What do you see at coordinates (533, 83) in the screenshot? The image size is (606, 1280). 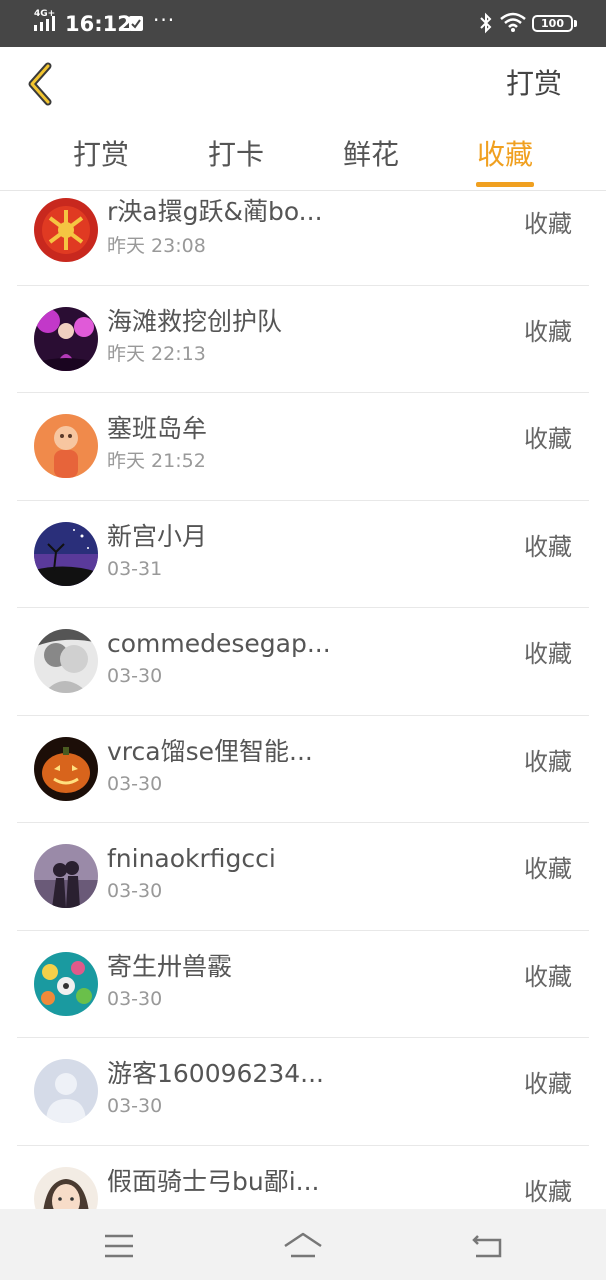 I see `page-title: 打赏` at bounding box center [533, 83].